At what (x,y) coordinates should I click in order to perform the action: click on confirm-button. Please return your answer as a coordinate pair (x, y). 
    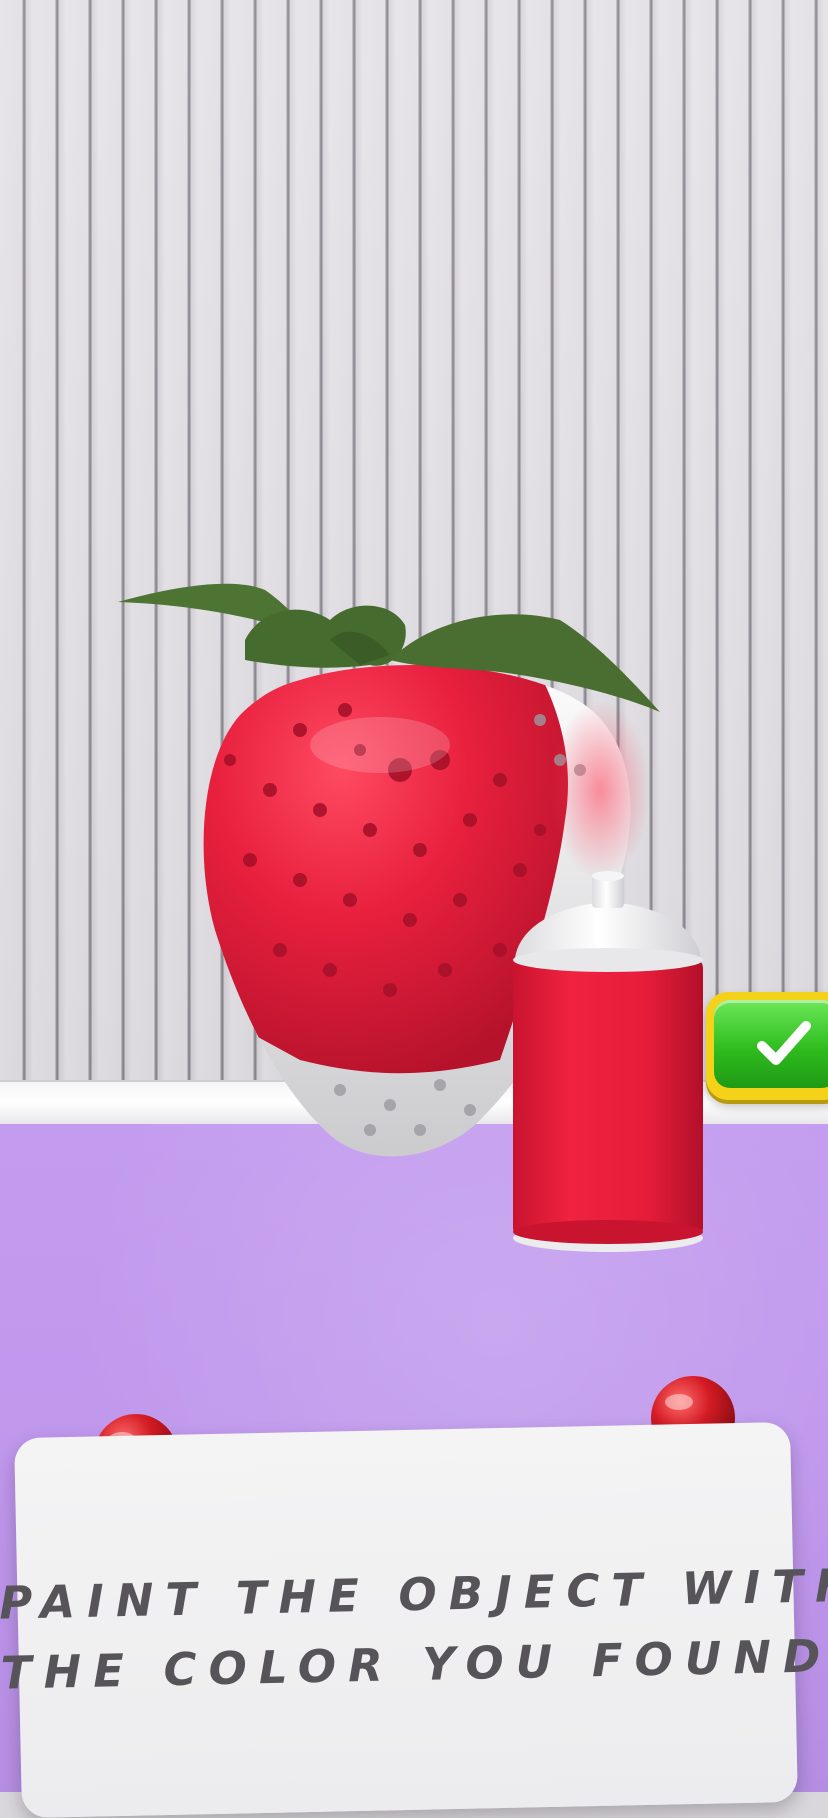
    Looking at the image, I should click on (767, 1046).